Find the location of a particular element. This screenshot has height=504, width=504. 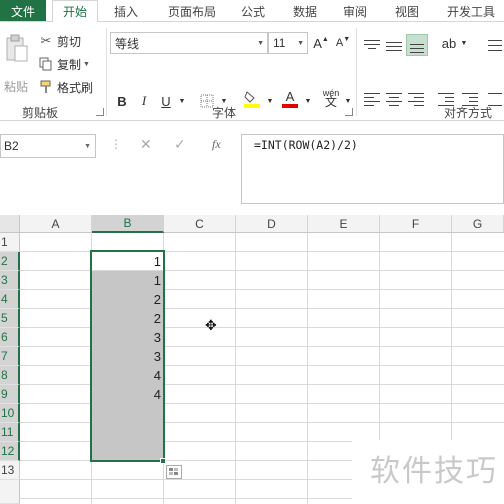

row-header-8: 8 is located at coordinates (10, 375).